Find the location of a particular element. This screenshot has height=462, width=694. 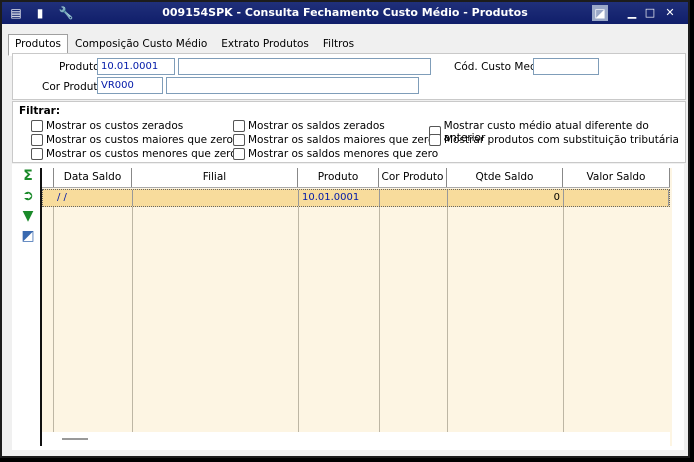

produto-description-field is located at coordinates (304, 66).